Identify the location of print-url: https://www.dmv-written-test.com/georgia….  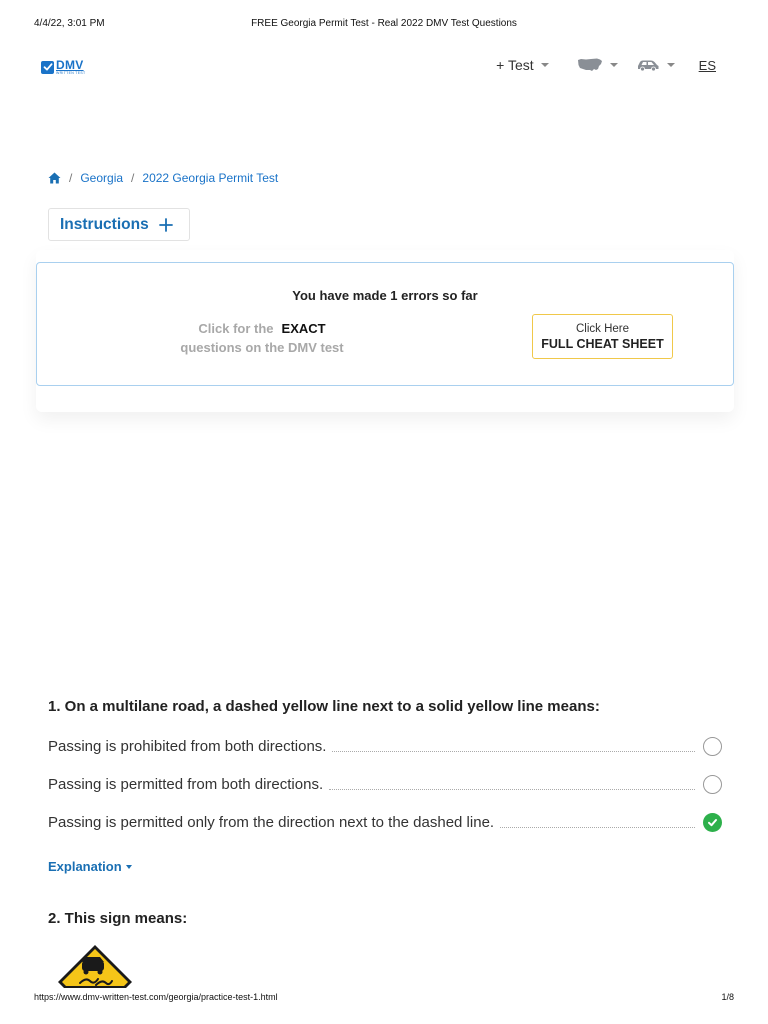
(156, 997).